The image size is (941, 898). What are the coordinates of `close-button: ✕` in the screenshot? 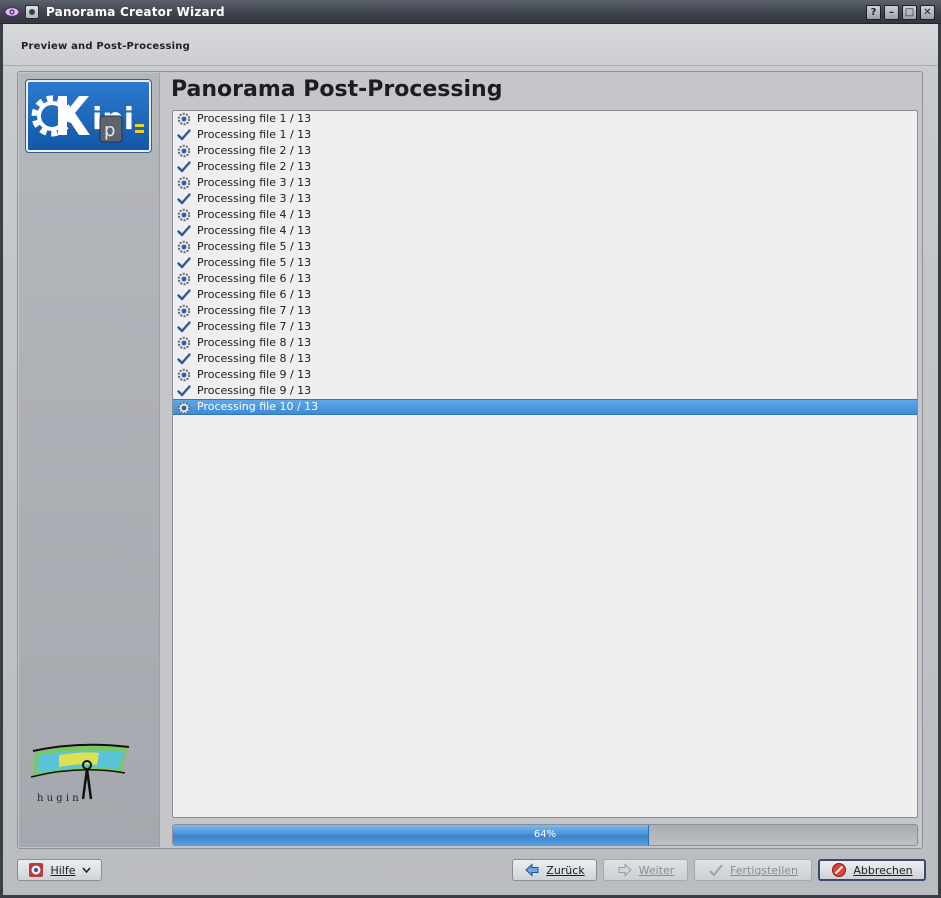 It's located at (927, 12).